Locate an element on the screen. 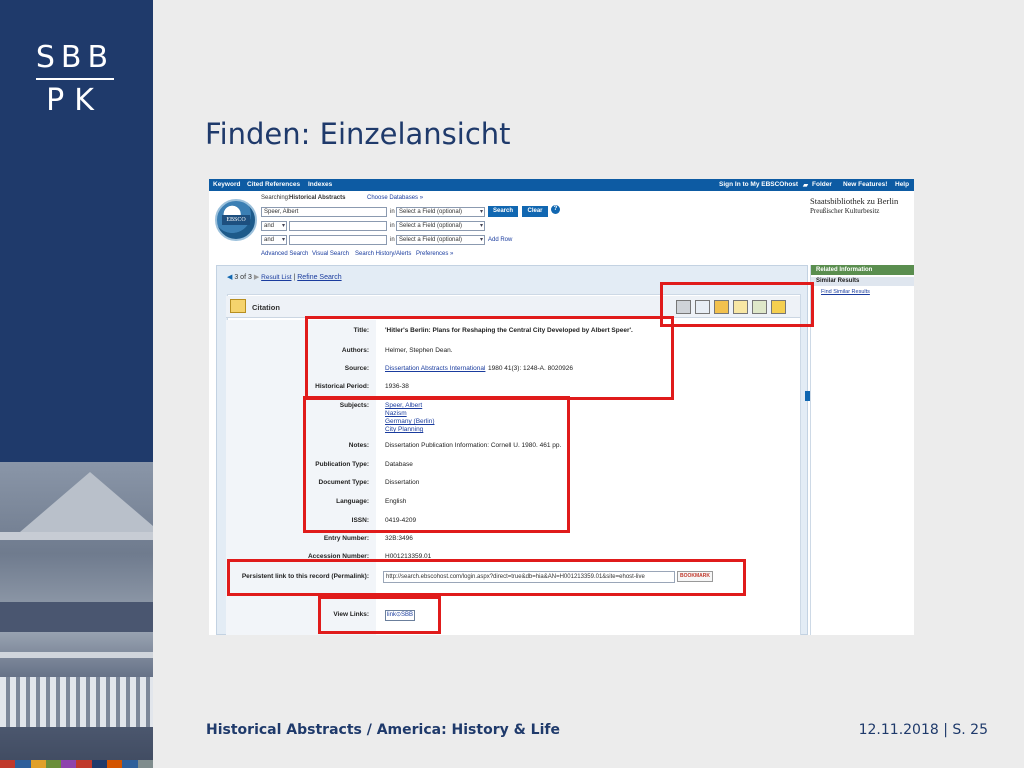  visual-search-link: Visual Search is located at coordinates (330, 254).